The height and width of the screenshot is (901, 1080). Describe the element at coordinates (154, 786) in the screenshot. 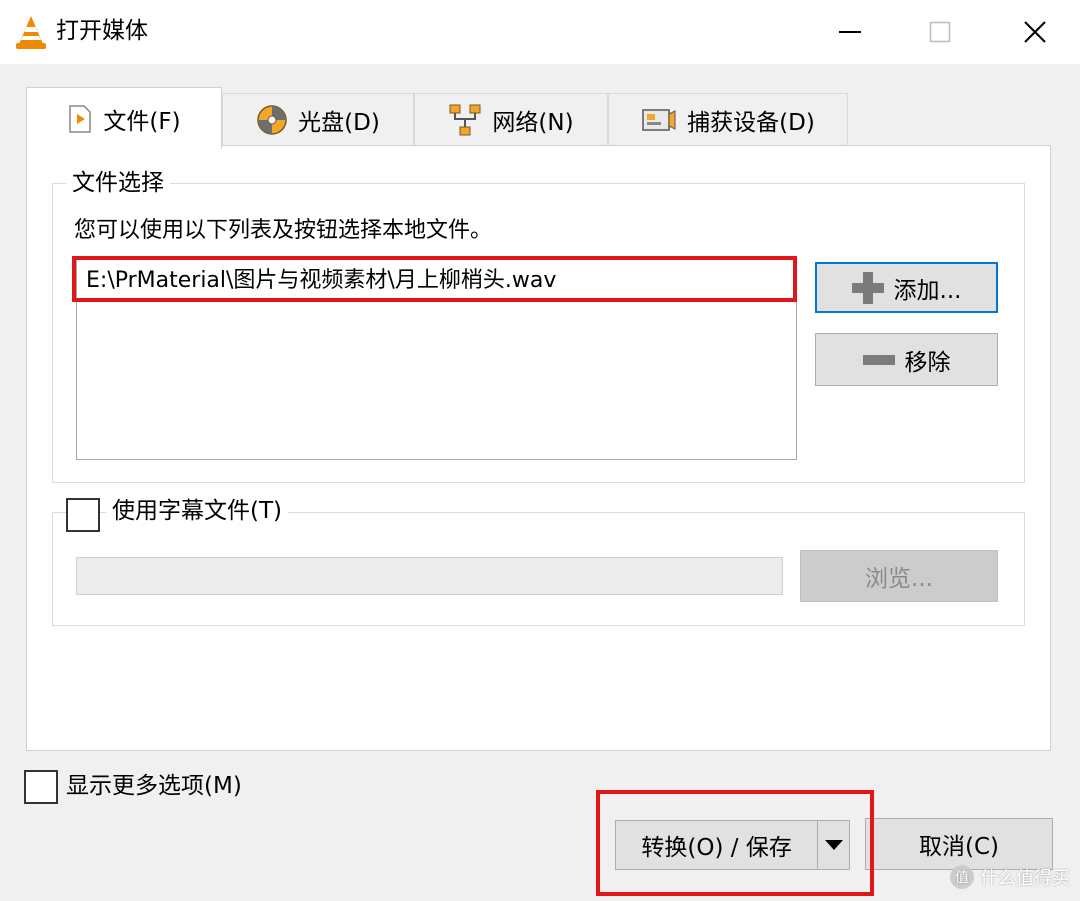

I see `more-options-label: 显示更多选项(M)` at that location.